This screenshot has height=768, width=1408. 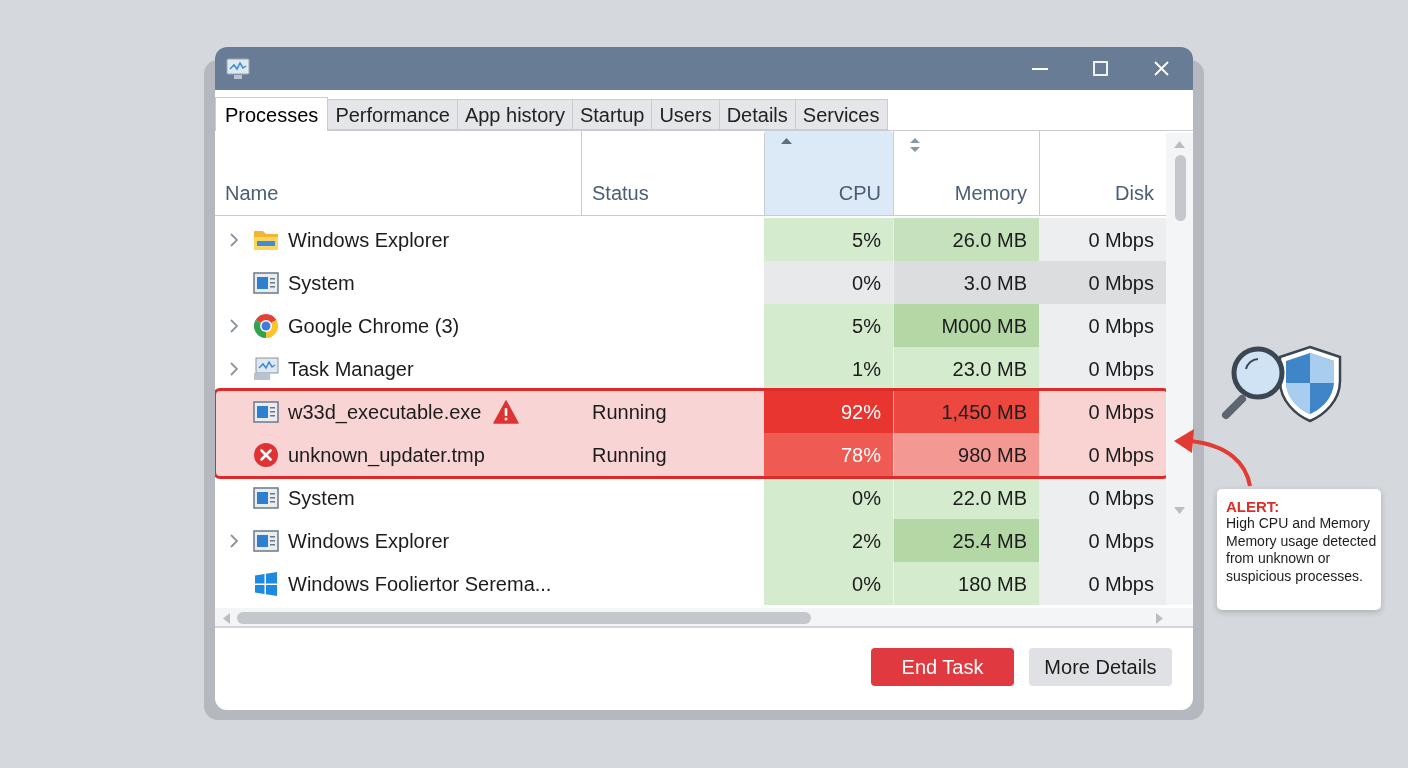 What do you see at coordinates (757, 114) in the screenshot?
I see `tab: Details` at bounding box center [757, 114].